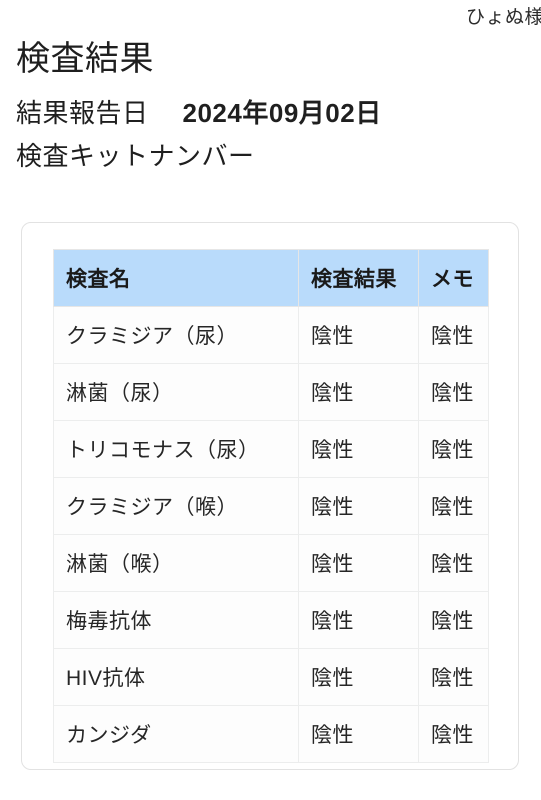 This screenshot has width=541, height=800. Describe the element at coordinates (176, 506) in the screenshot. I see `cell-test-name: クラミジア（喉）` at that location.